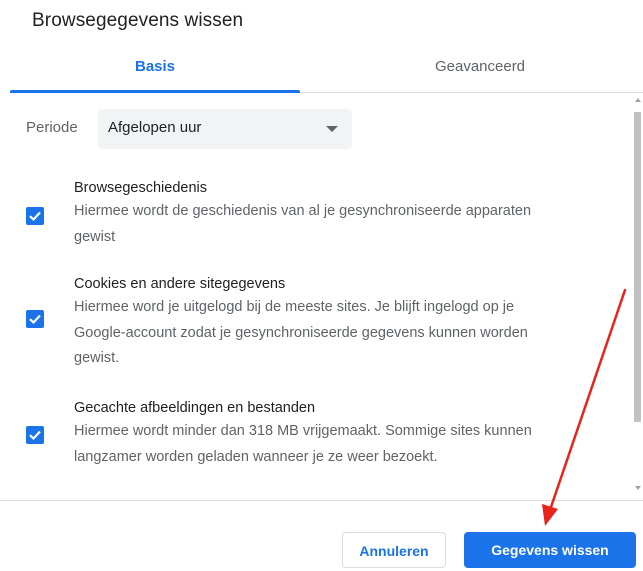  I want to click on tab-basis-label: Basis, so click(155, 66).